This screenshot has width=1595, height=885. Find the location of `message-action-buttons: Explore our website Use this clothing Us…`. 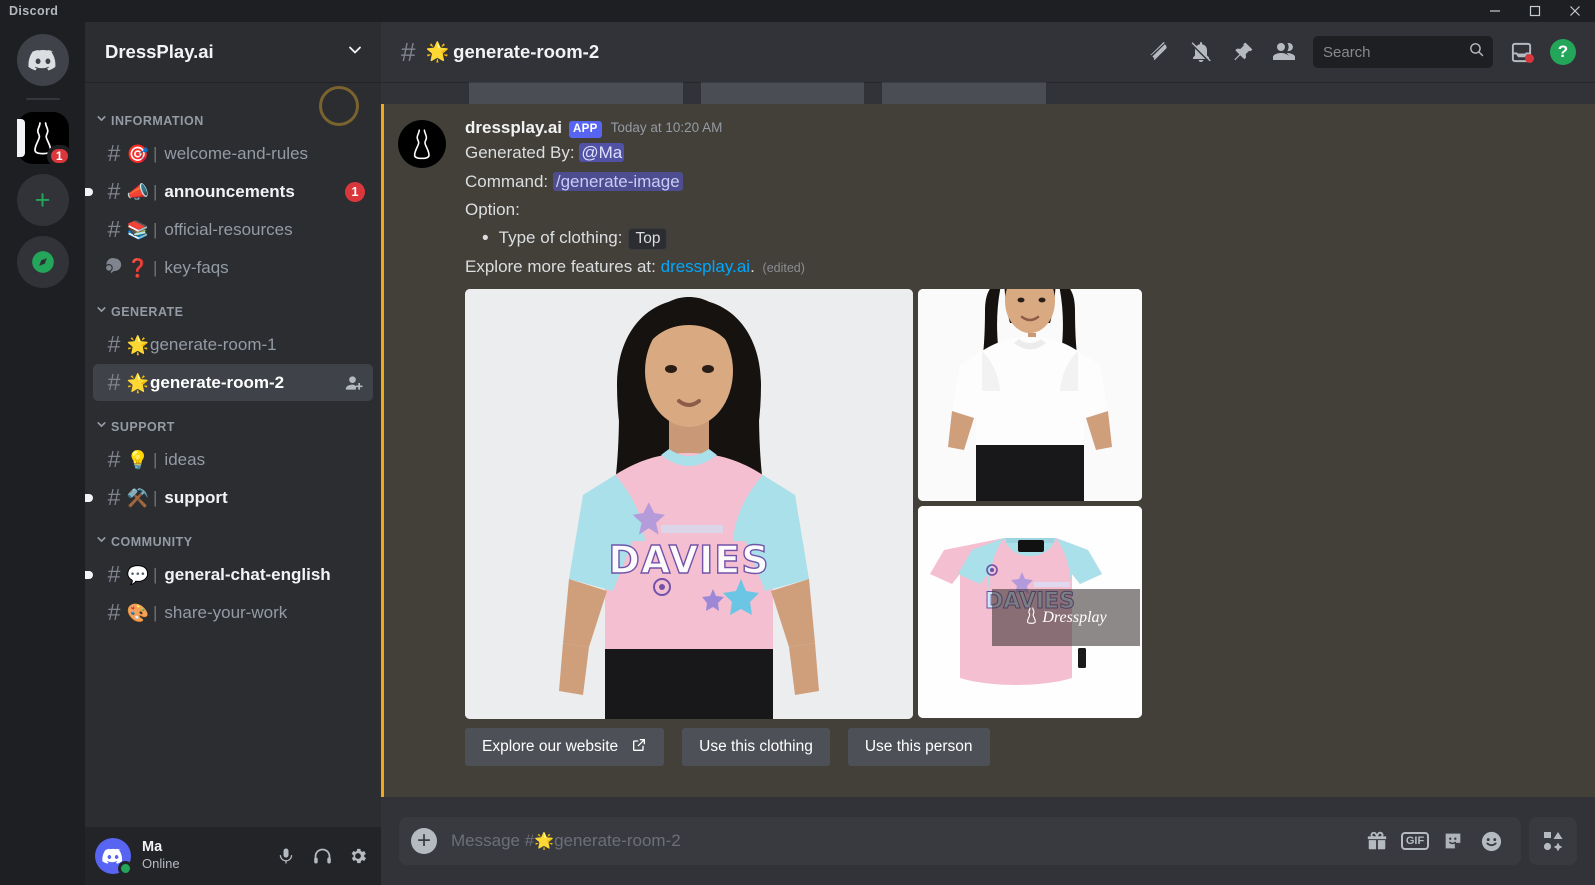

message-action-buttons: Explore our website Use this clothing Us… is located at coordinates (1021, 747).